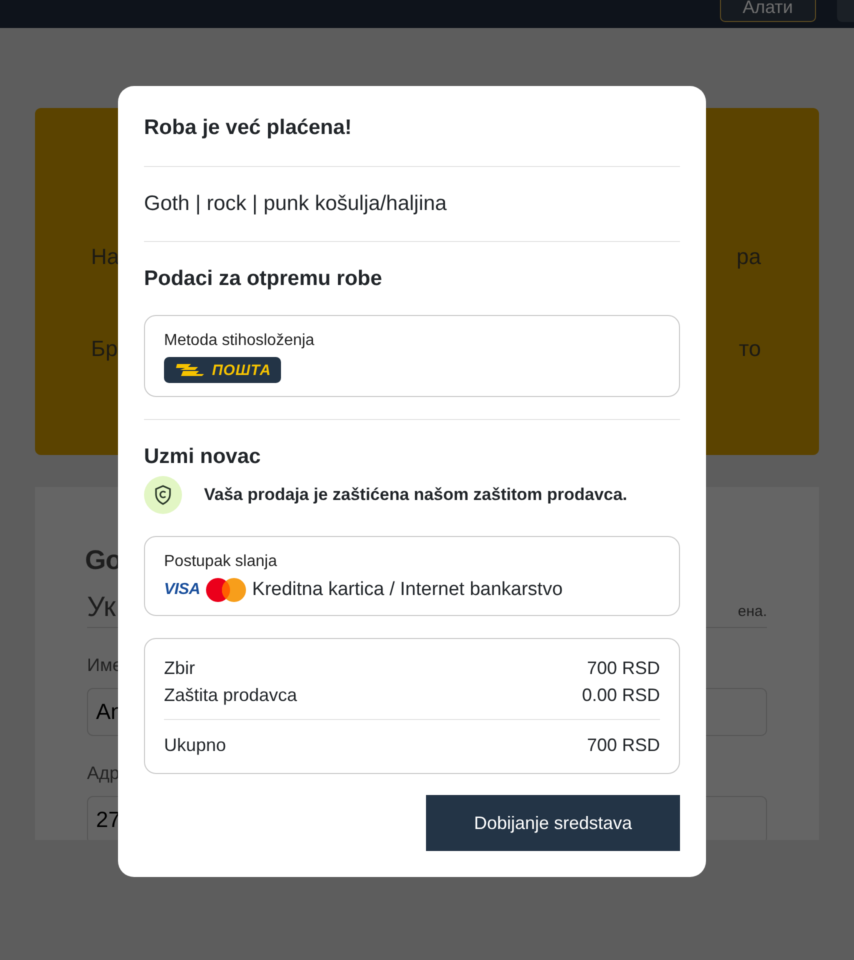 Image resolution: width=854 pixels, height=960 pixels. I want to click on form-note: ена., so click(752, 611).